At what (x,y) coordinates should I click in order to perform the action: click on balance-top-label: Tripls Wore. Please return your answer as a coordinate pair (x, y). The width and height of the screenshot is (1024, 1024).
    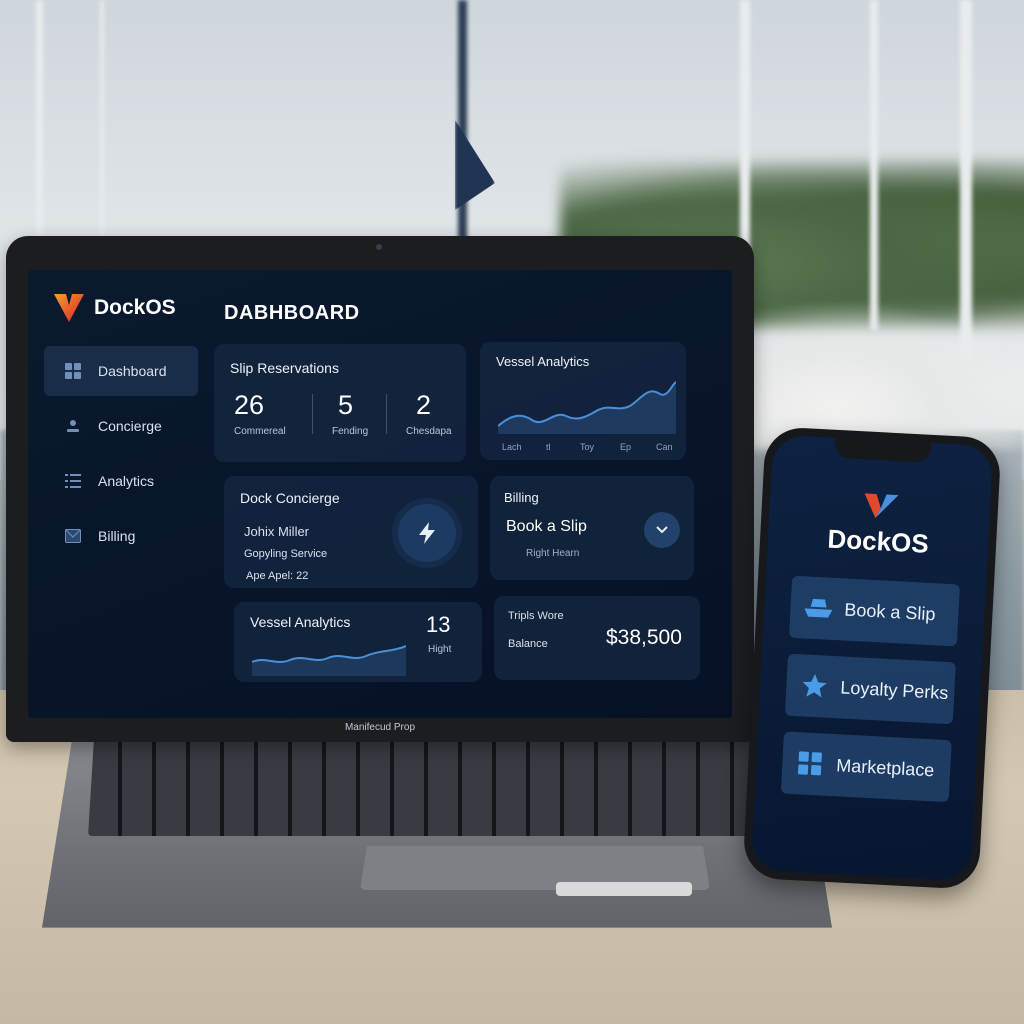
    Looking at the image, I should click on (536, 616).